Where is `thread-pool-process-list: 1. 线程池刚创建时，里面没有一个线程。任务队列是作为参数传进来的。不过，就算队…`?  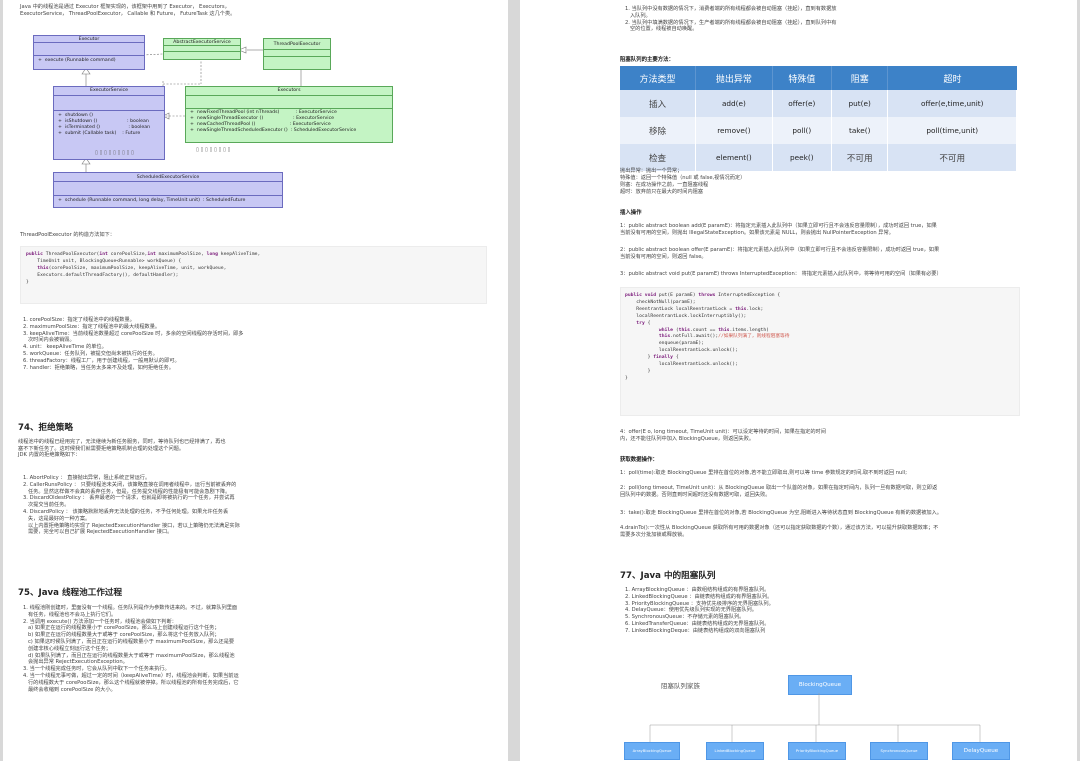
thread-pool-process-list: 1. 线程池刚创建时，里面没有一个线程。任务队列是作为参数传进来的。不过，就算队… is located at coordinates (173, 649).